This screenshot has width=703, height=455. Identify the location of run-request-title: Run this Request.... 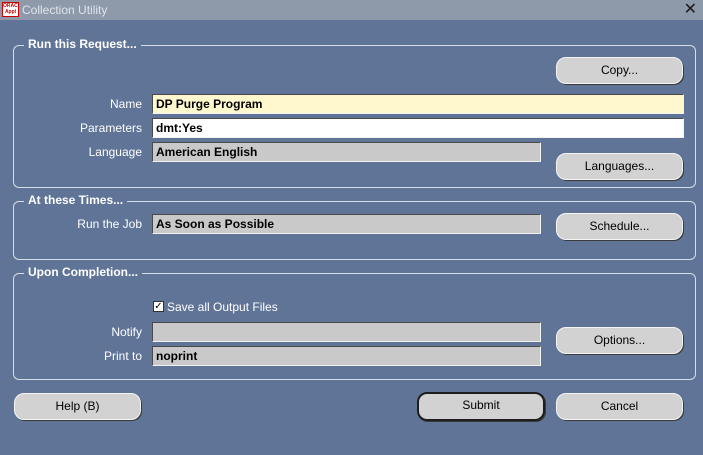
(82, 44).